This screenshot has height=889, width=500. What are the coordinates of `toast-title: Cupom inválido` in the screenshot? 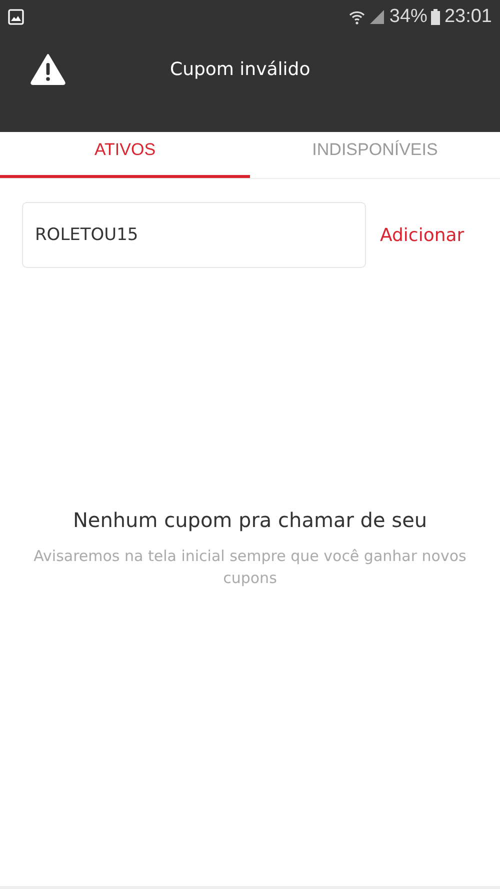 It's located at (240, 69).